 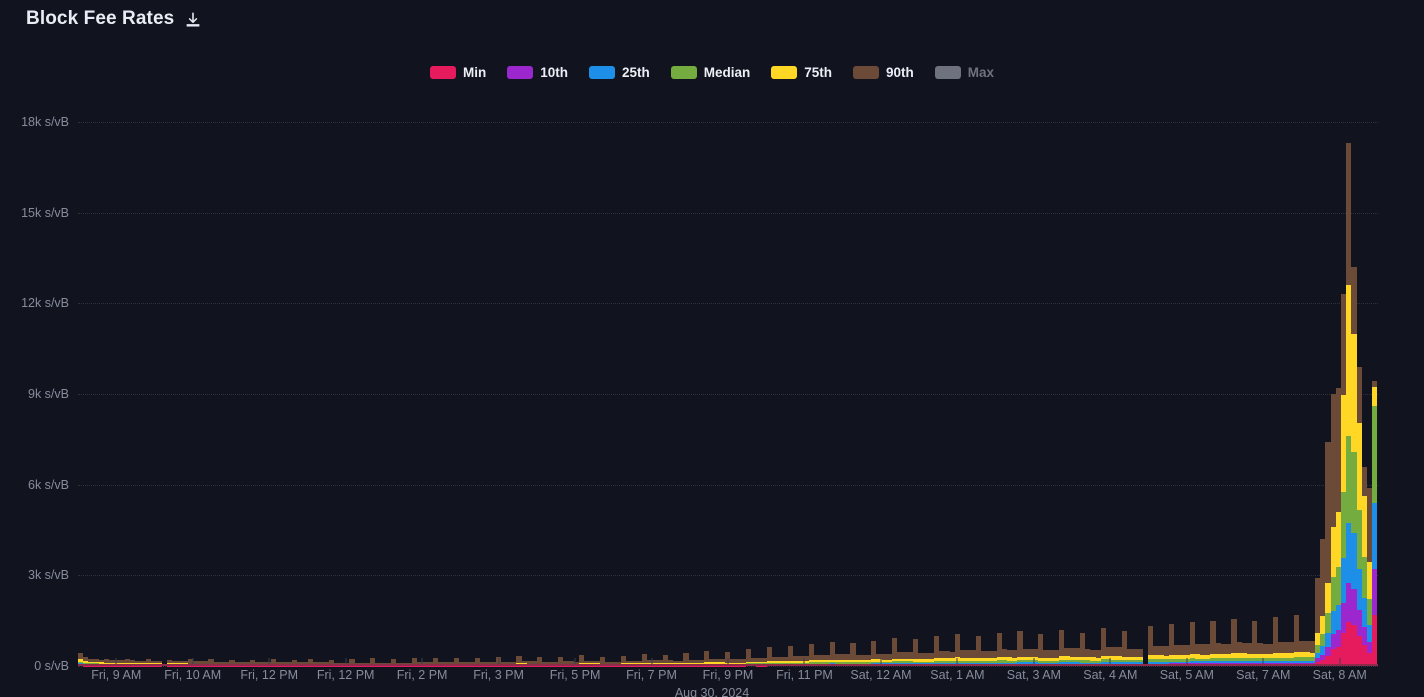 I want to click on legend-swatch-median, so click(x=683, y=72).